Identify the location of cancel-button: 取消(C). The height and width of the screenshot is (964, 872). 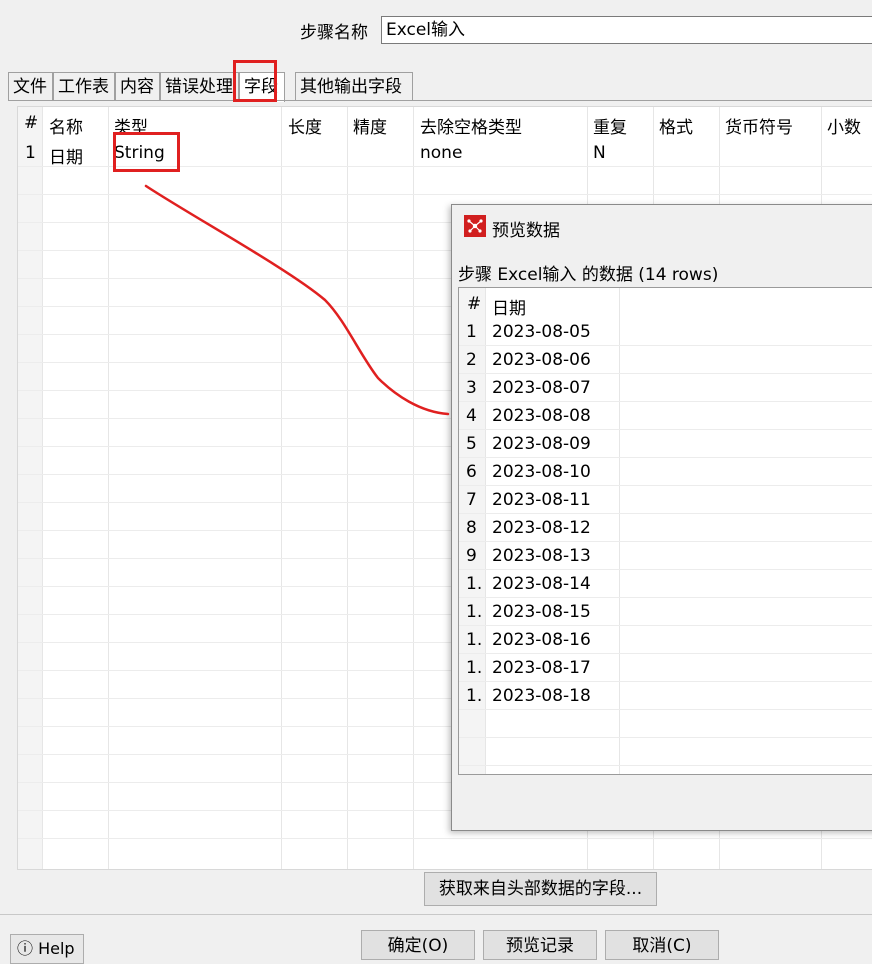
(662, 945).